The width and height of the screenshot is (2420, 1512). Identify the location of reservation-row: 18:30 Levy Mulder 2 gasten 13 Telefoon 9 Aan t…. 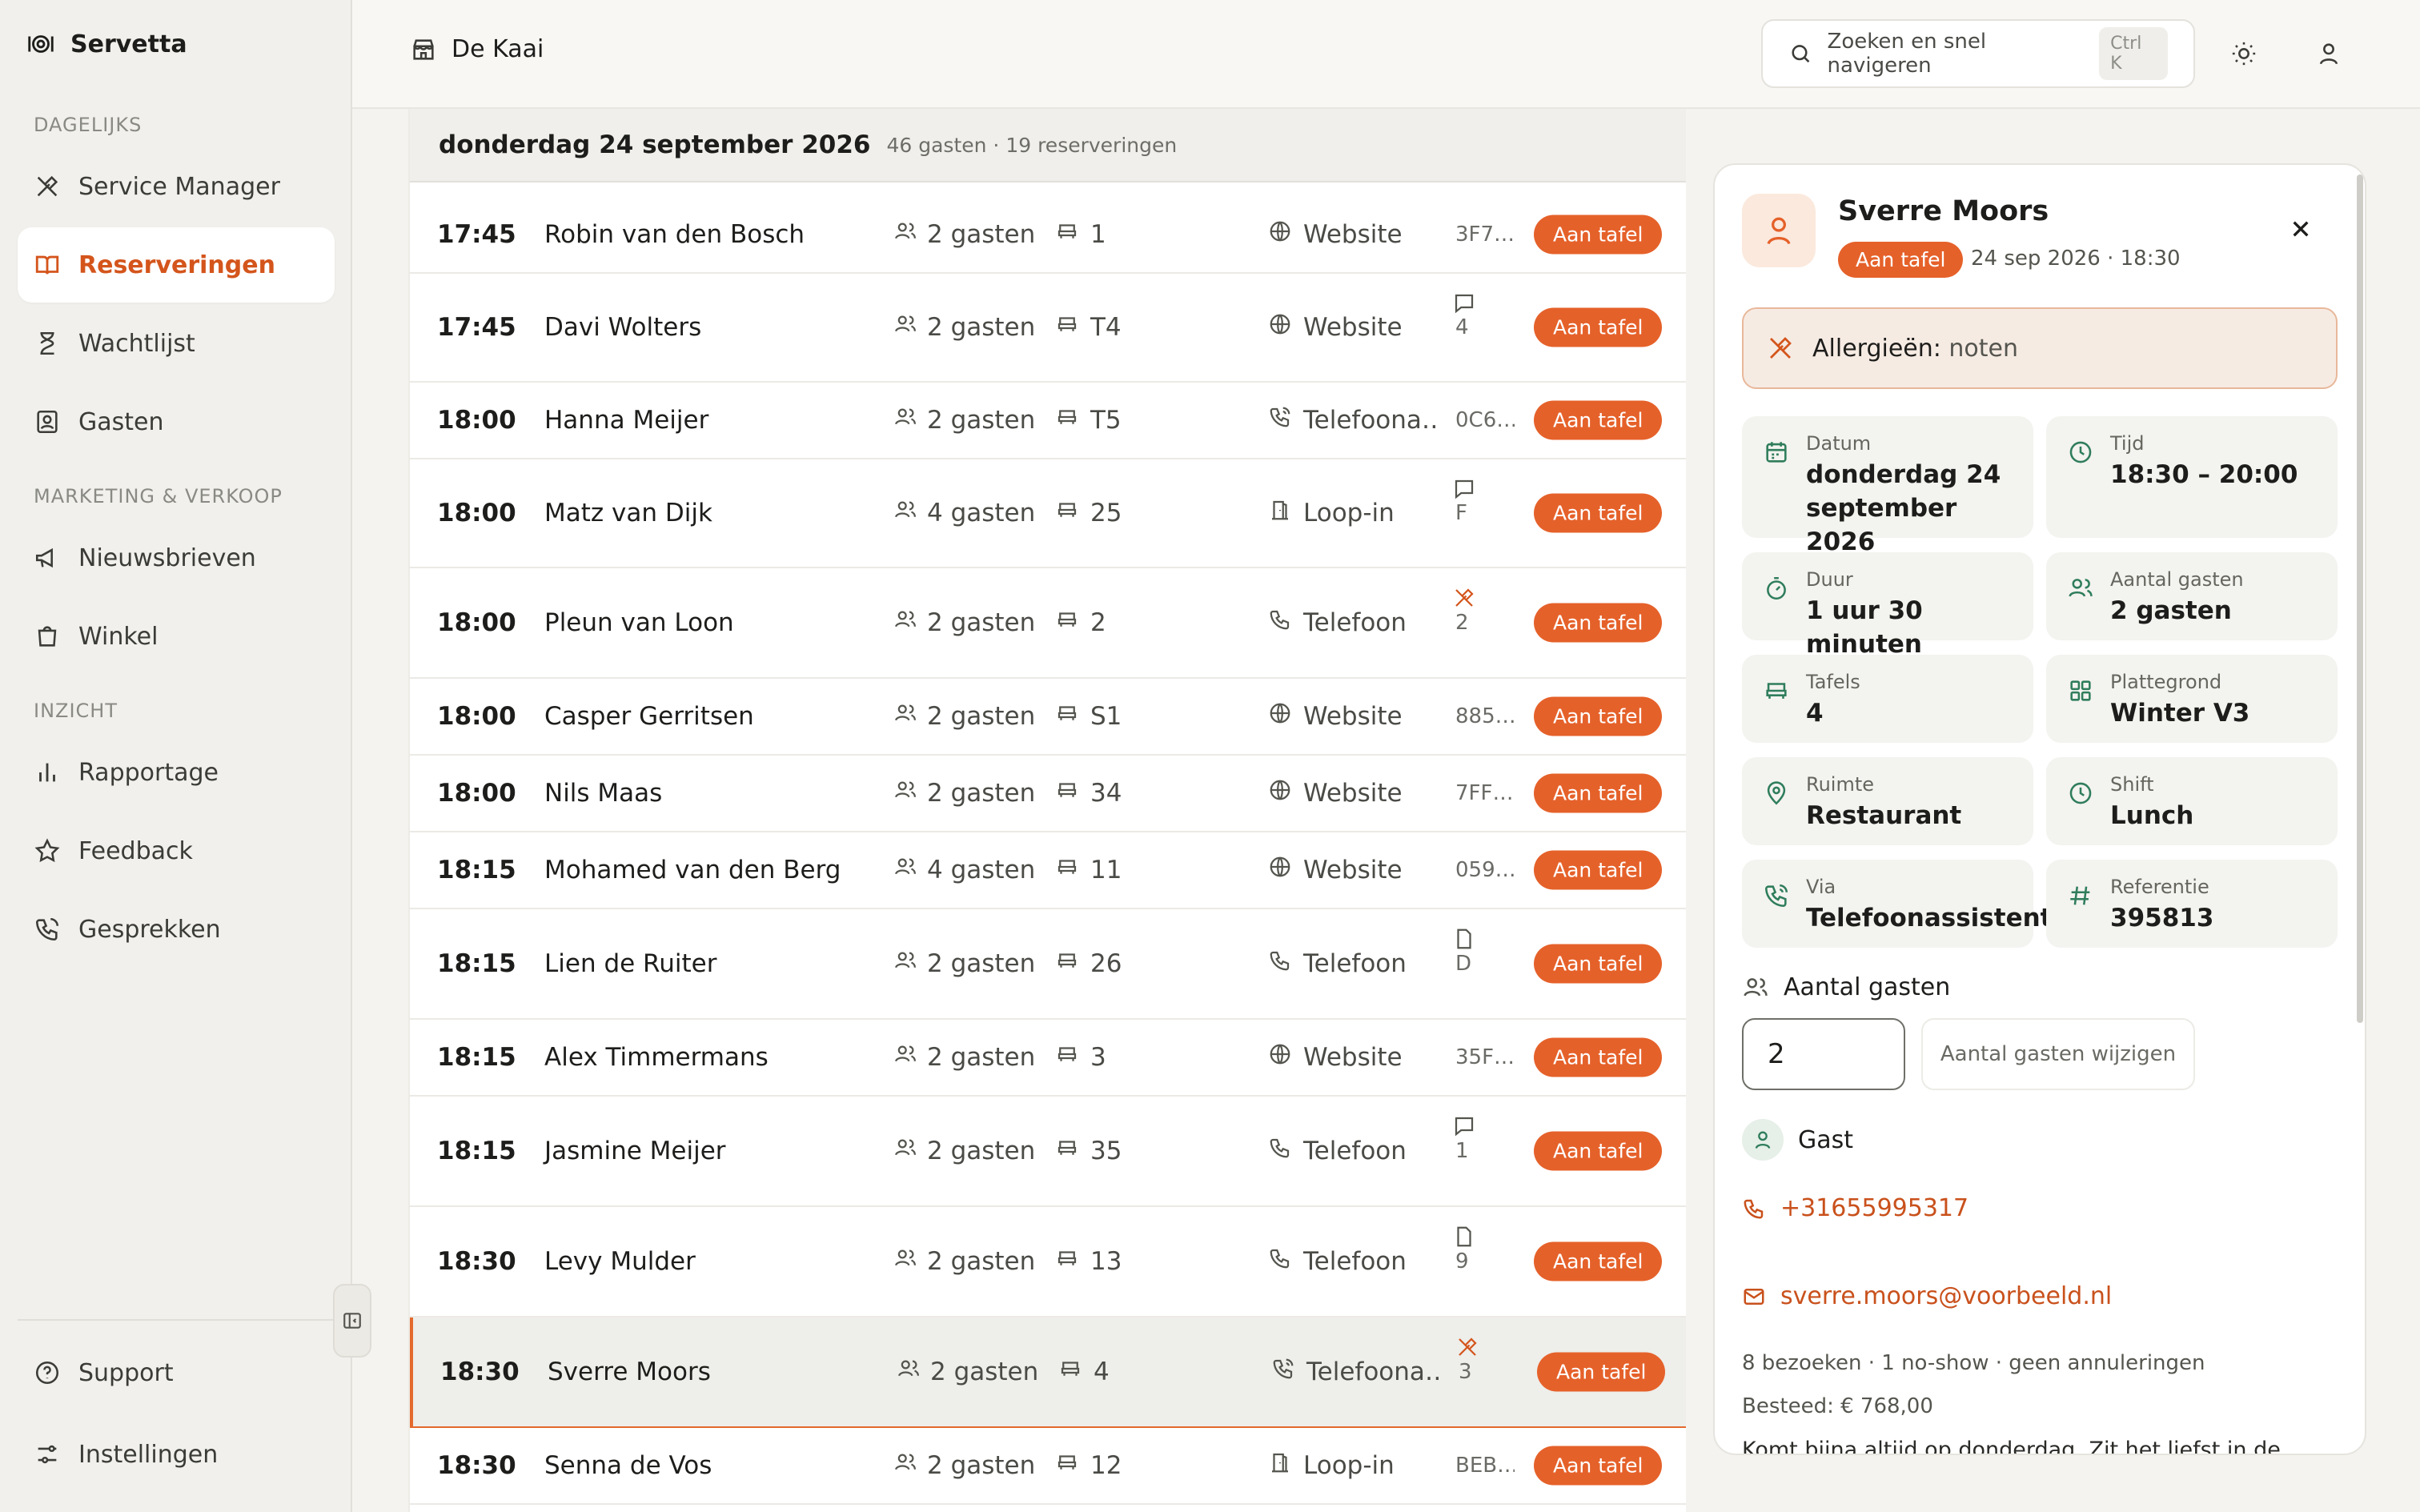
(1048, 1262).